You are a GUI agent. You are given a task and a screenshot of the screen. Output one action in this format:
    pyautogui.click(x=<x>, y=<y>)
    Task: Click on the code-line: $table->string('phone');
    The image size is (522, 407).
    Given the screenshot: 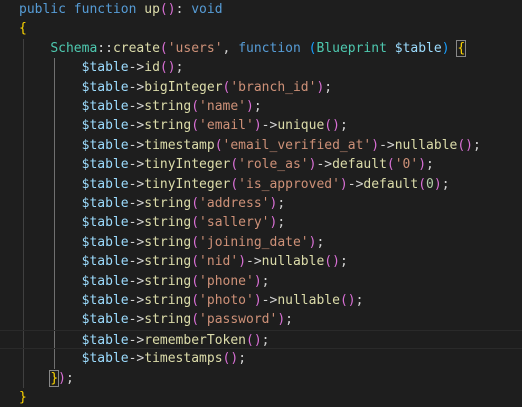 What is the action you would take?
    pyautogui.click(x=261, y=281)
    